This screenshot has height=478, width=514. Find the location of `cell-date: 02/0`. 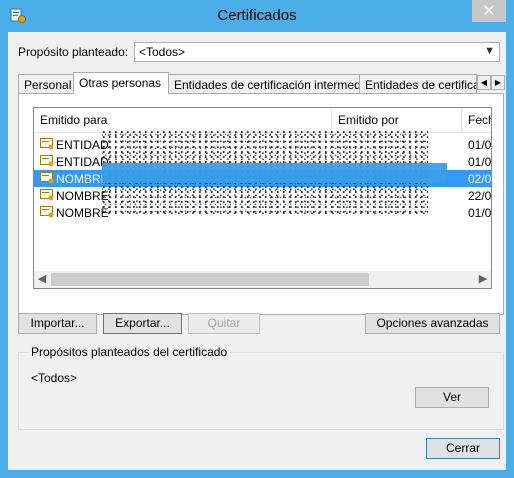

cell-date: 02/0 is located at coordinates (480, 179).